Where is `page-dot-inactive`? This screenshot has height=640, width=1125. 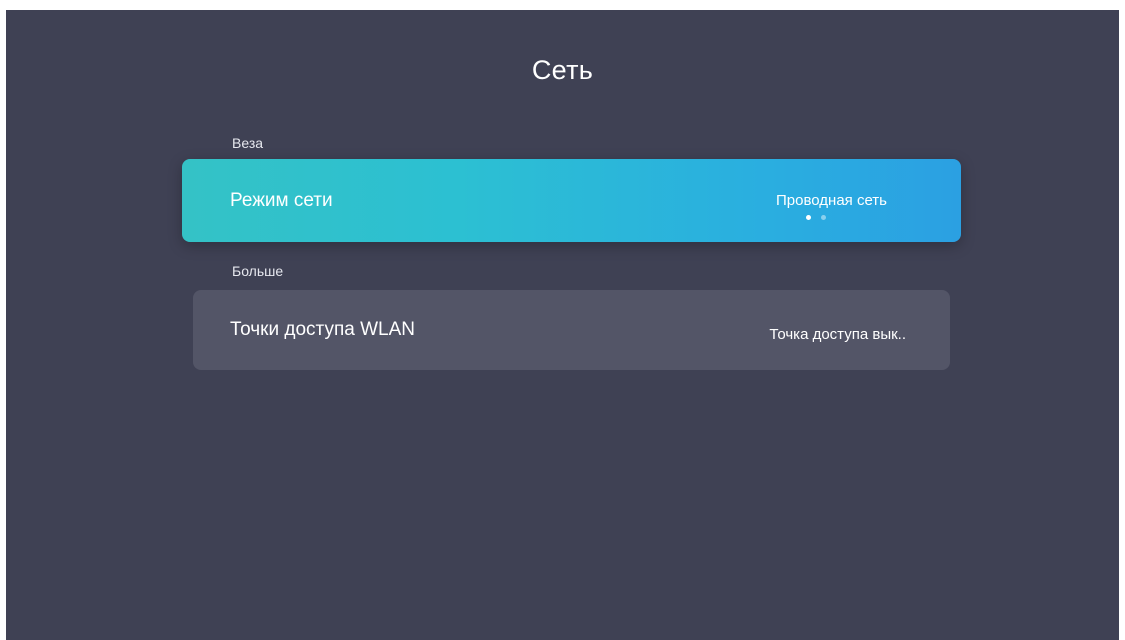
page-dot-inactive is located at coordinates (823, 217).